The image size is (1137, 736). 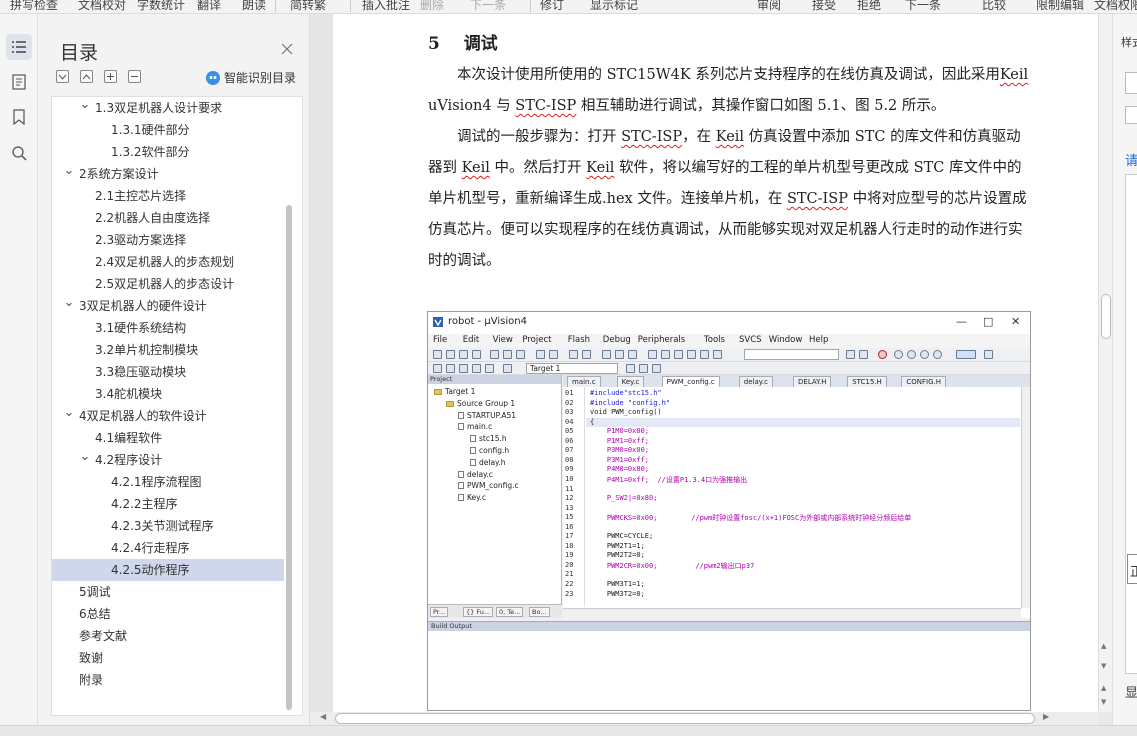 I want to click on restrict-editing-button: 限制编辑, so click(x=1060, y=6).